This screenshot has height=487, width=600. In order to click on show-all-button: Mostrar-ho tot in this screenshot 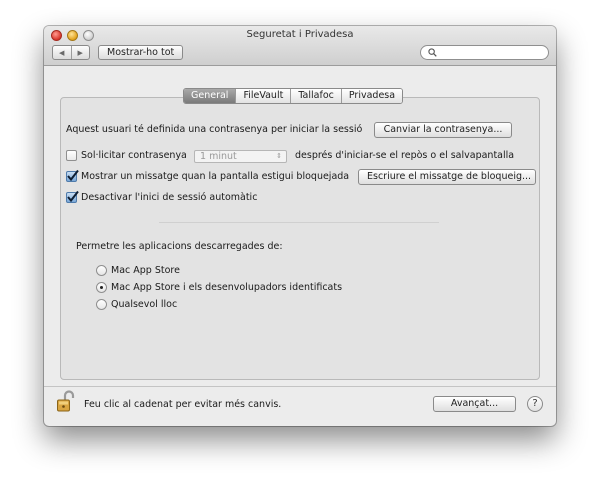, I will do `click(141, 52)`.